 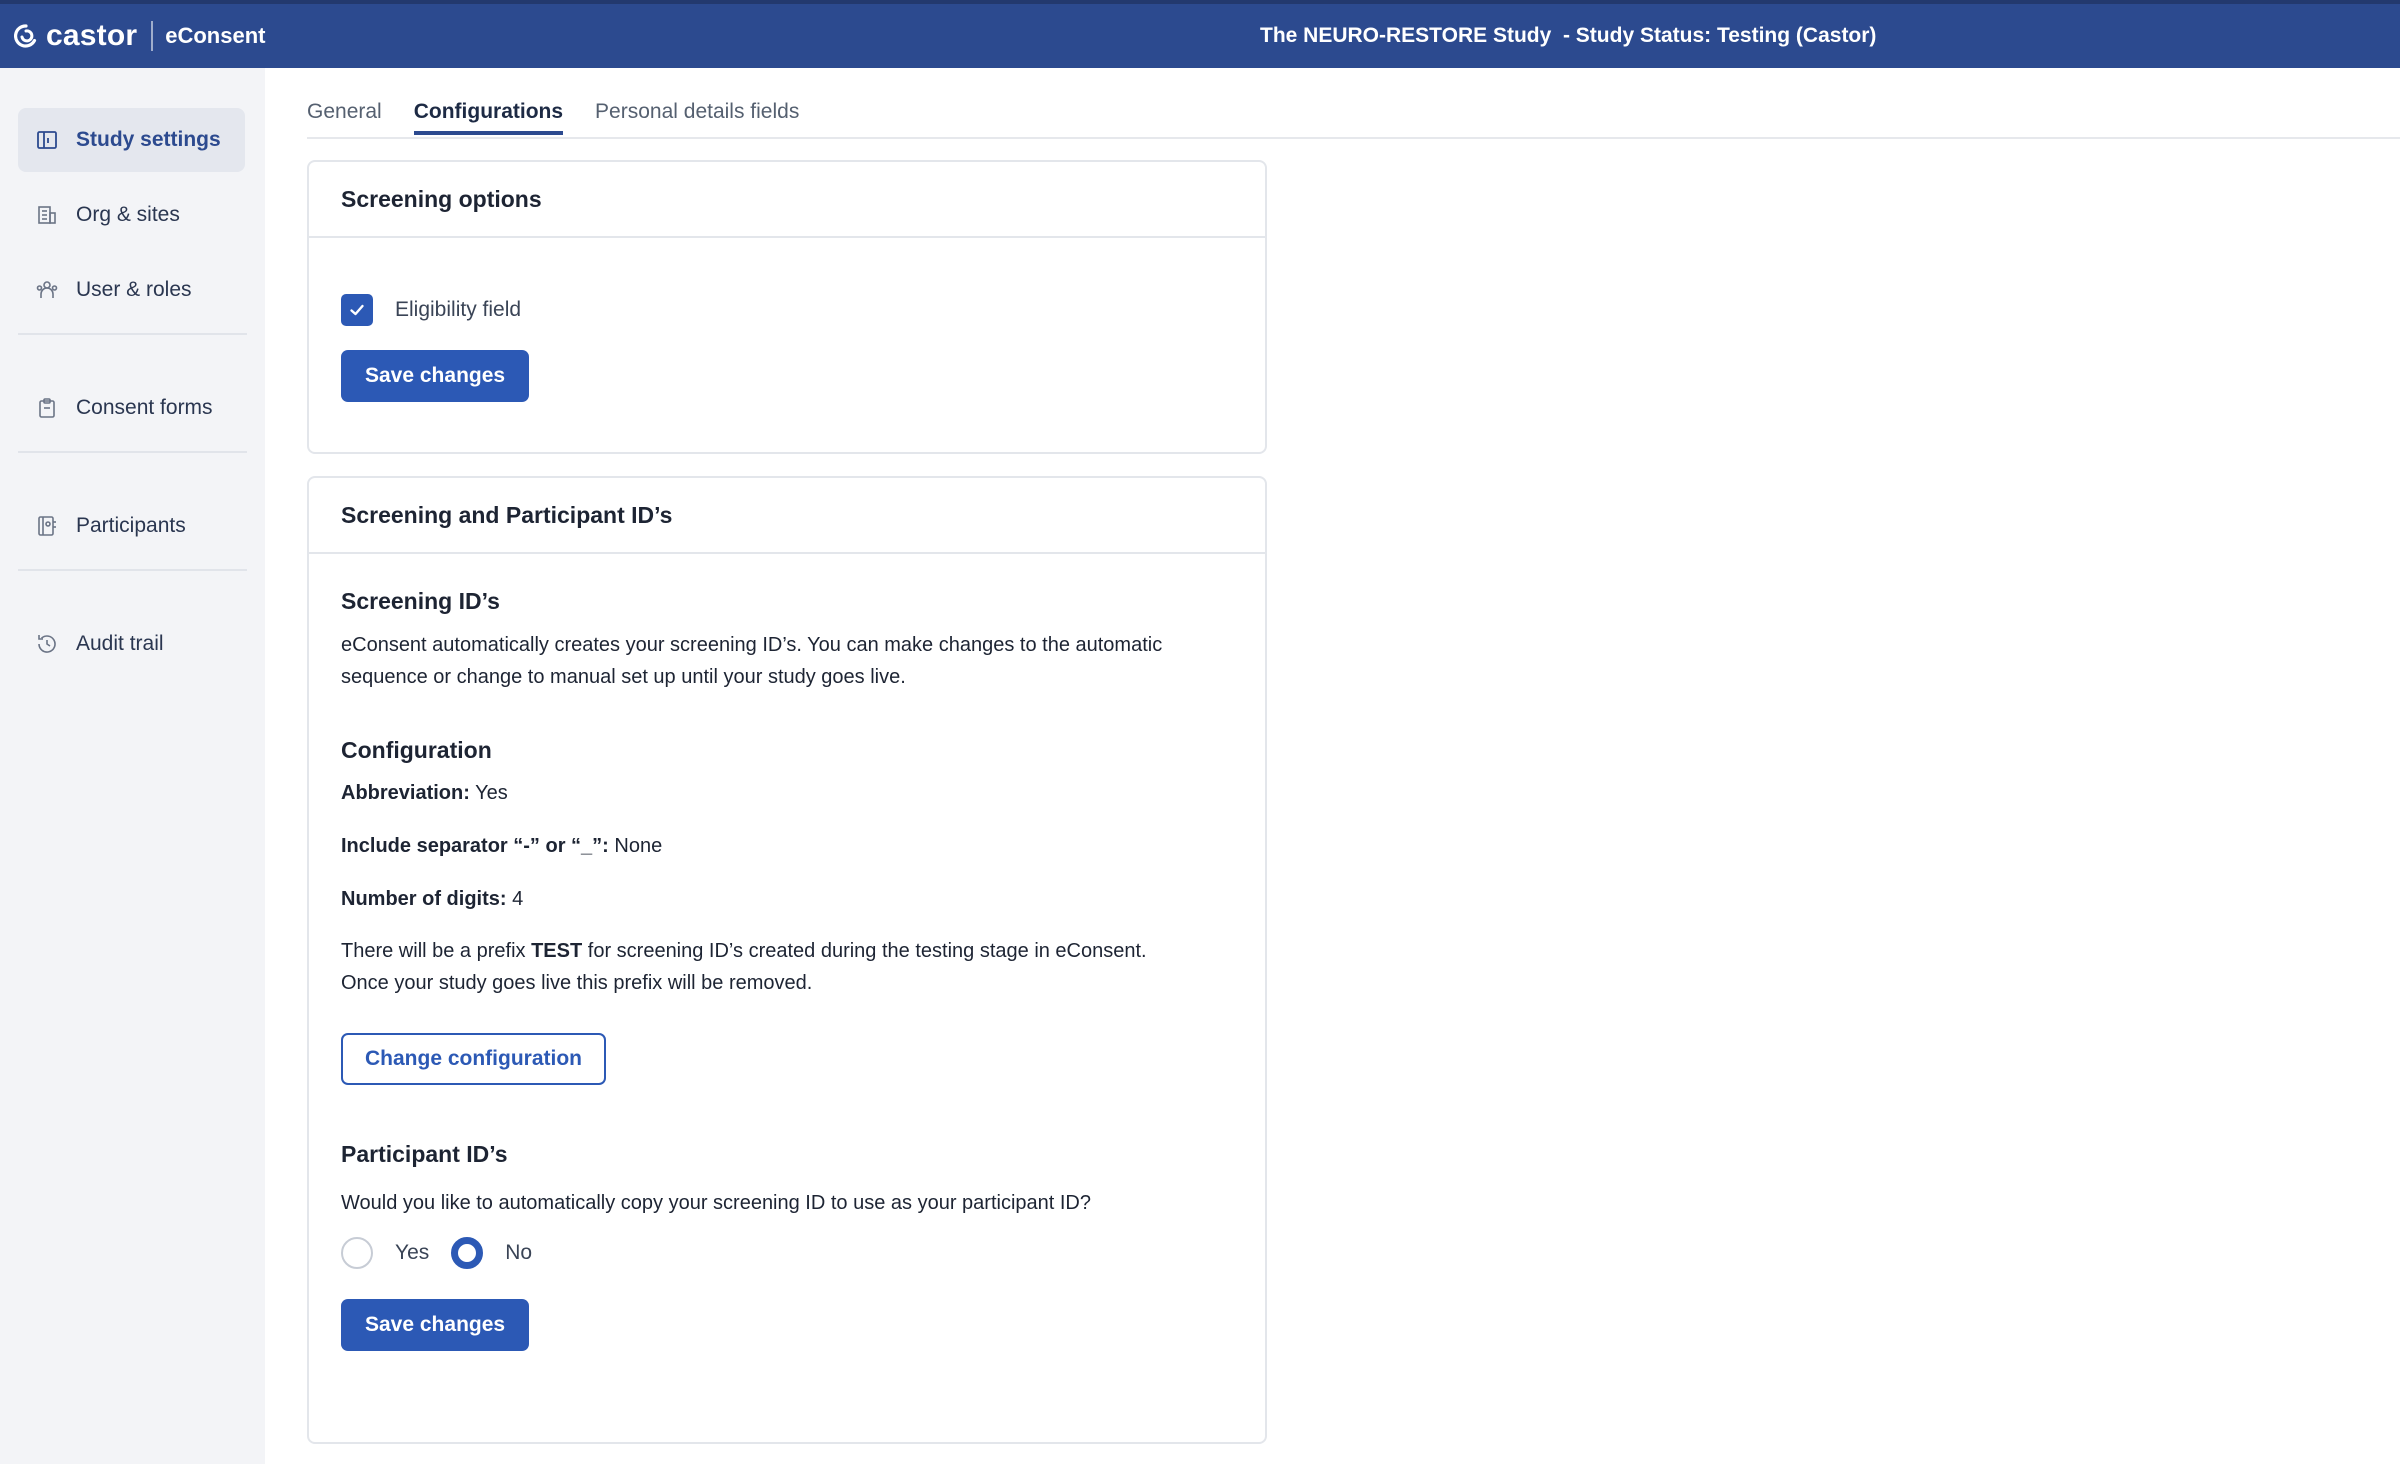 I want to click on sidebar-item-label: Participants, so click(x=131, y=525).